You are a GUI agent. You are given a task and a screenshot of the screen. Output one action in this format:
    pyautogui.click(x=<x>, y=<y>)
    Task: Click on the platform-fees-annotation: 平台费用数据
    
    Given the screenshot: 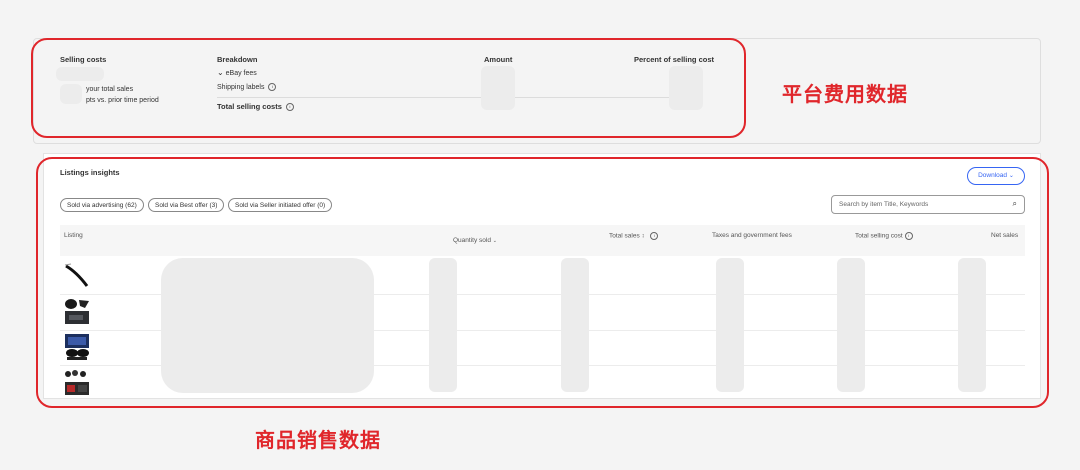 What is the action you would take?
    pyautogui.click(x=845, y=95)
    